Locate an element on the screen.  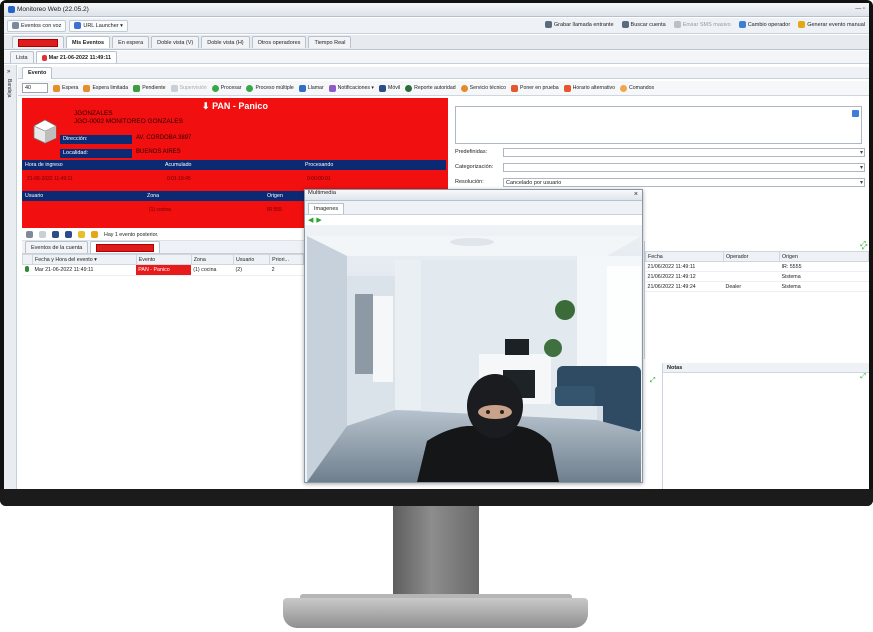
action-proceso-multiple: Proceso múltiple is located at coordinates (270, 88).